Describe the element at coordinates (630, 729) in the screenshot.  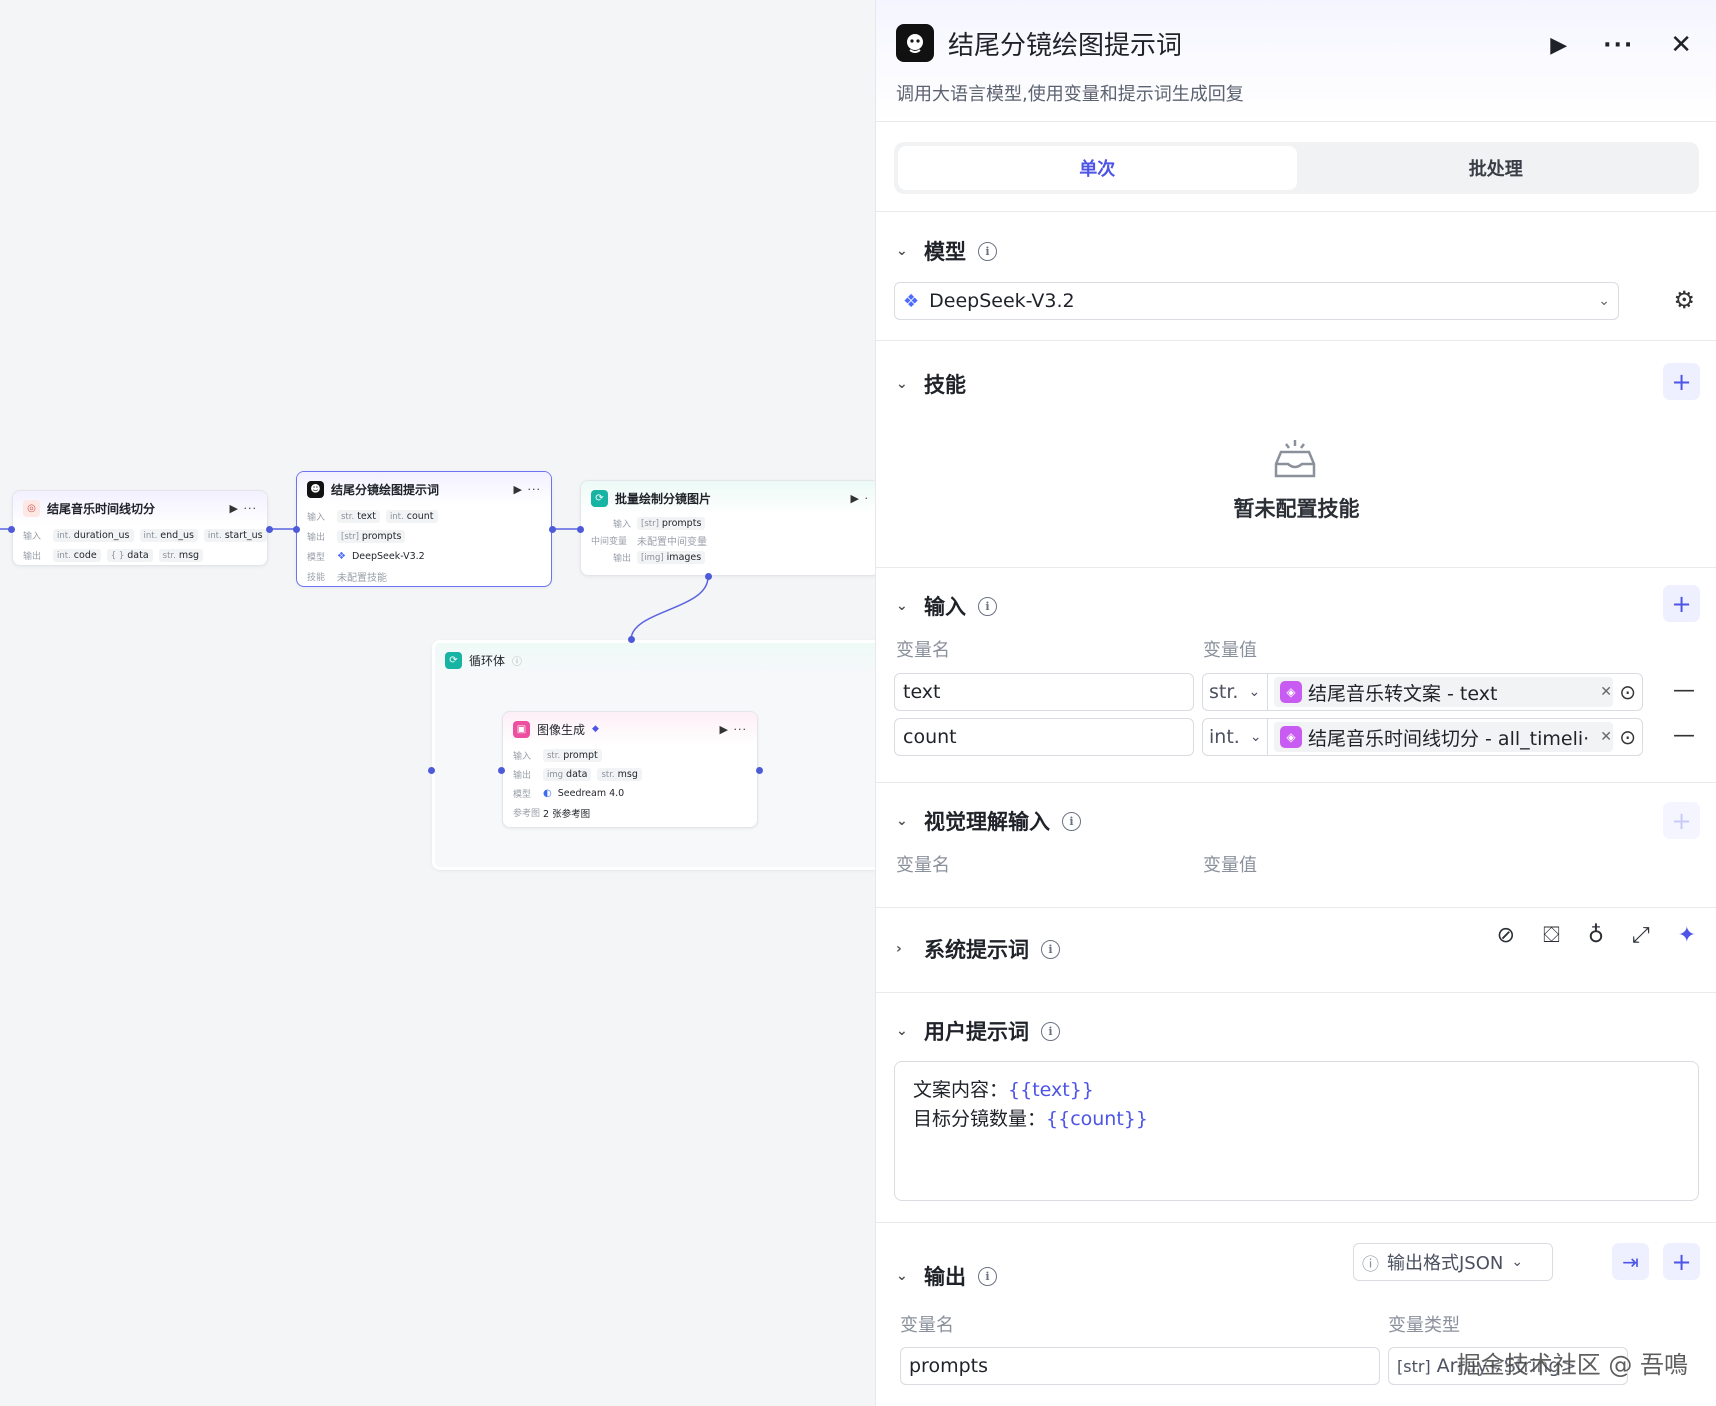
I see `node-header: ▣ 图像生成 ◆ ▶ ···` at that location.